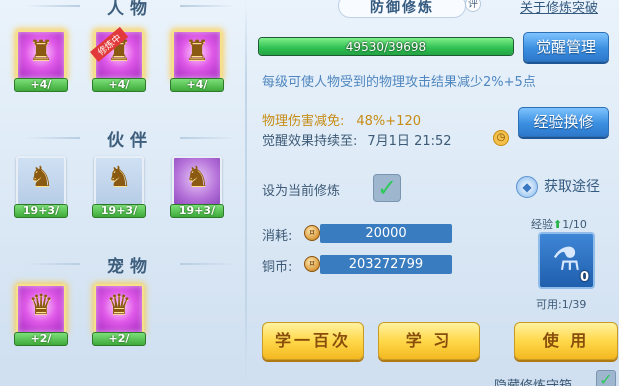  I want to click on partner-slot-3: ♞ 19+3/, so click(197, 185).